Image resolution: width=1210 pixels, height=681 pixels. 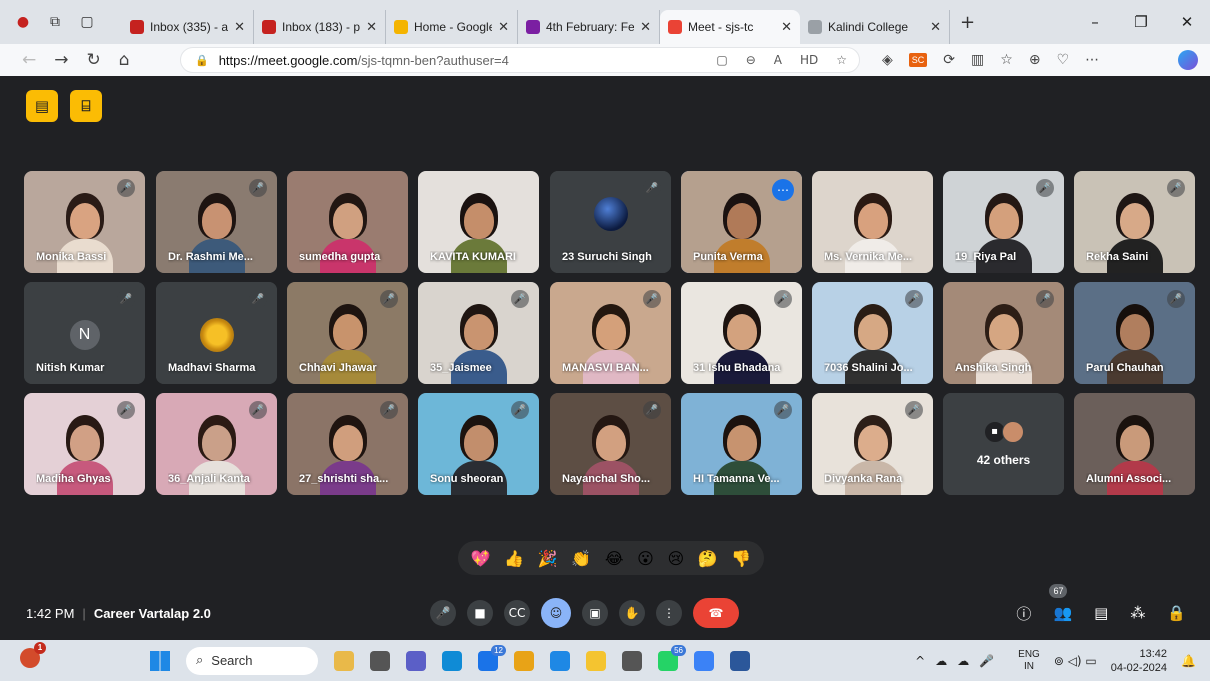 What do you see at coordinates (589, 27) in the screenshot?
I see `browser-tab: 4th February: Fee ✕` at bounding box center [589, 27].